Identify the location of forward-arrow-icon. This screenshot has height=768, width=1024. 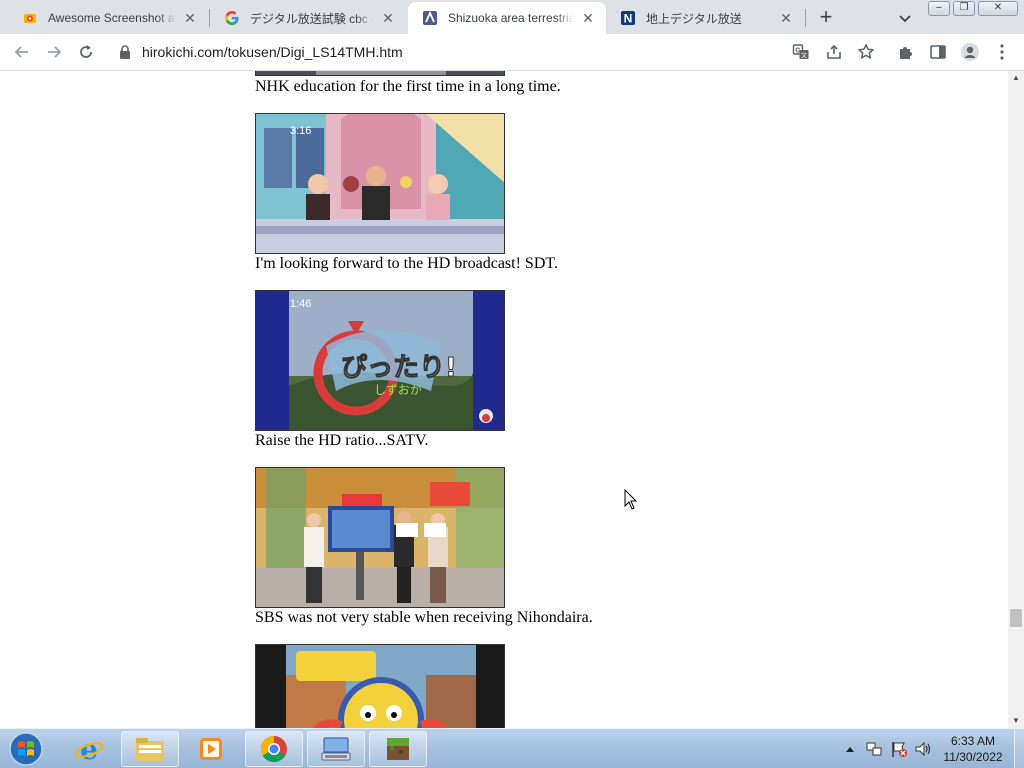
(54, 52).